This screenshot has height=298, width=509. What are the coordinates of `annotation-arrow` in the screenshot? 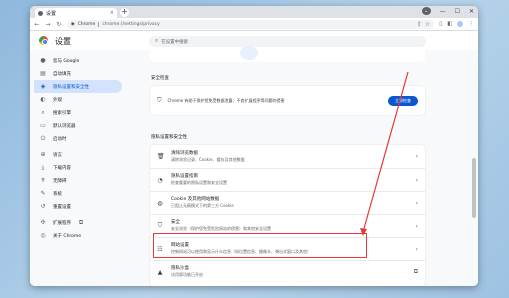 It's located at (384, 153).